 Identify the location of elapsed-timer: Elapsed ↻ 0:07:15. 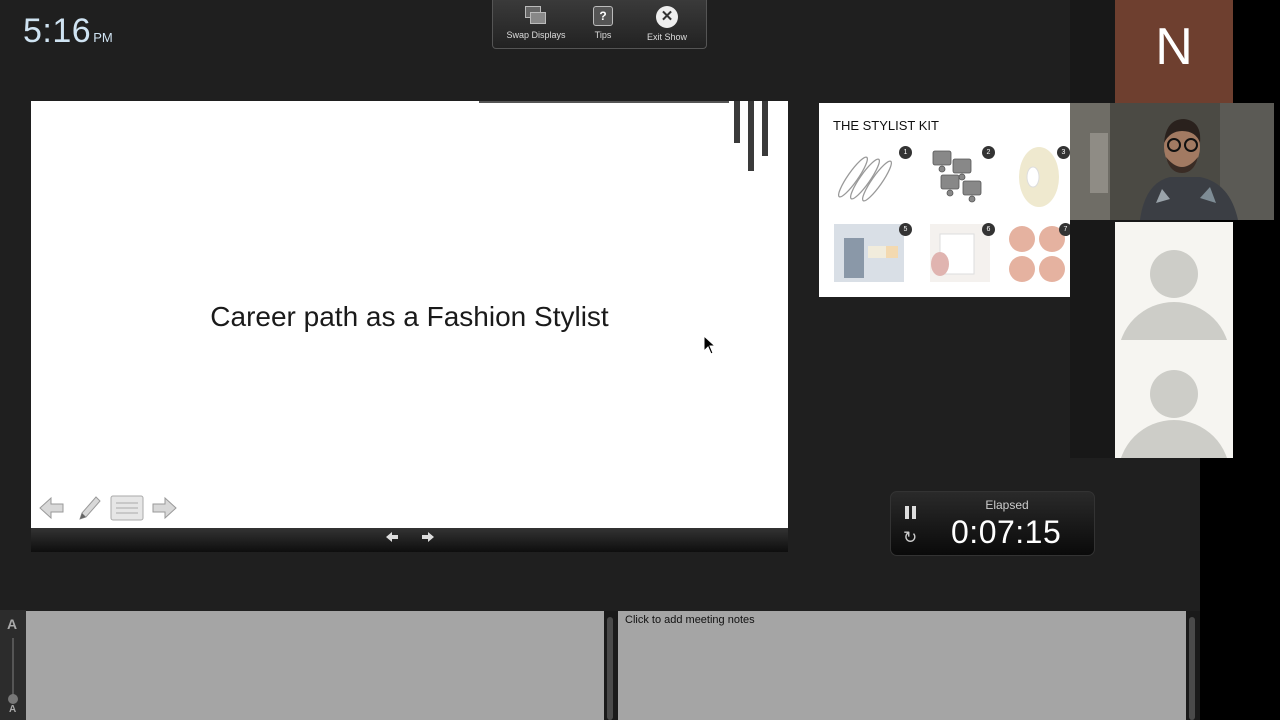
(992, 523).